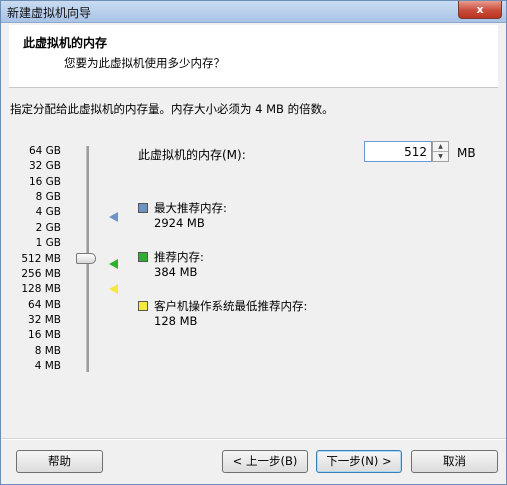 This screenshot has width=507, height=485. What do you see at coordinates (47, 366) in the screenshot?
I see `scale-label-4mb: 4 MB` at bounding box center [47, 366].